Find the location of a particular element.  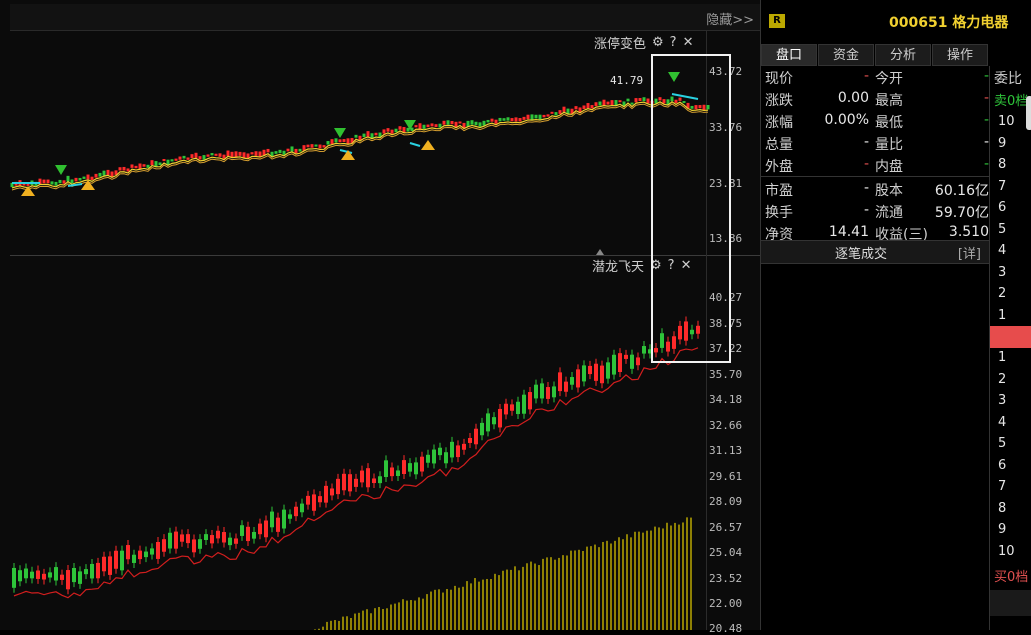

r-badge: R is located at coordinates (777, 21).